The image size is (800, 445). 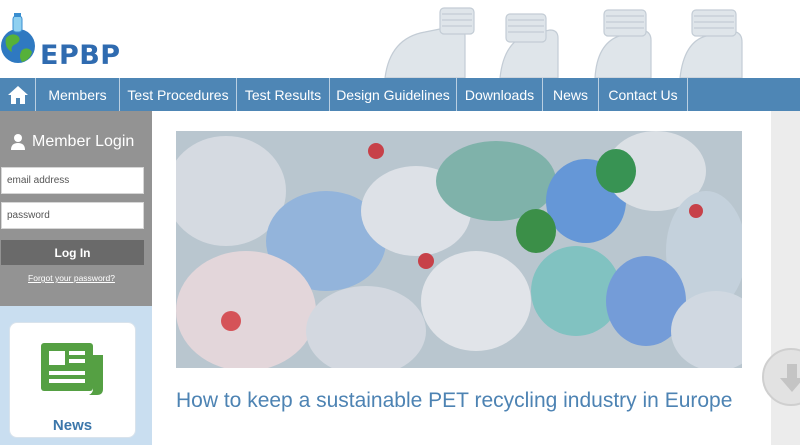 I want to click on user-icon, so click(x=18, y=142).